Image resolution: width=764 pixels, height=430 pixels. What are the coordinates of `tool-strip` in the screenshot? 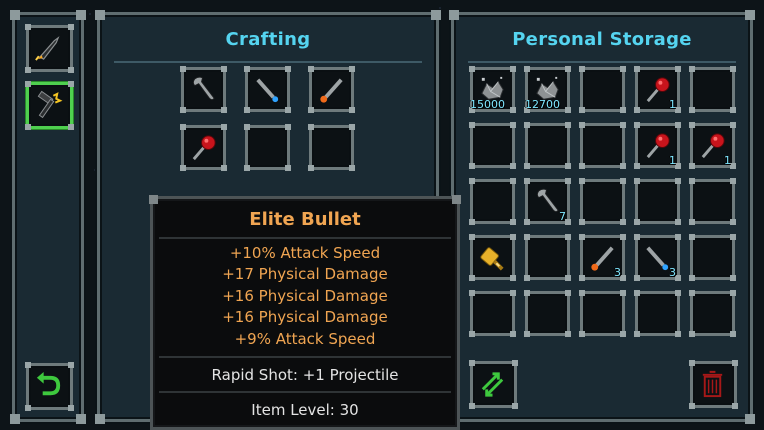 It's located at (48, 217).